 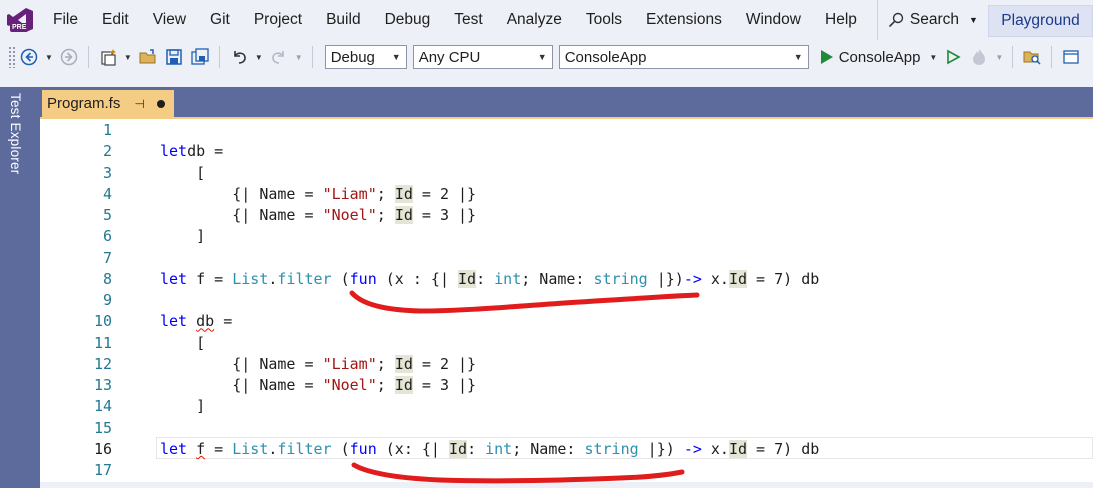 I want to click on code-line: 3 [, so click(x=566, y=173).